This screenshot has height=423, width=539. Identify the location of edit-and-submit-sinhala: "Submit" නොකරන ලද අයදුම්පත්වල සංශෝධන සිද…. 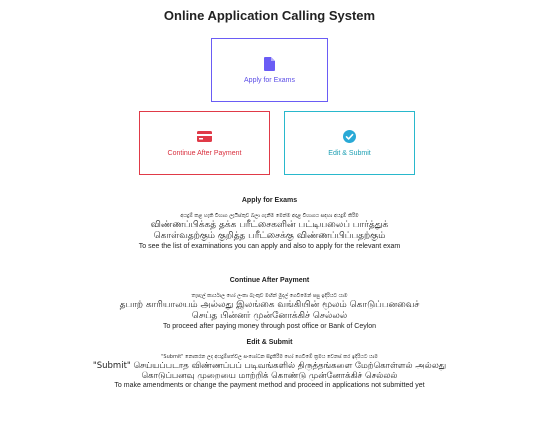
(269, 357).